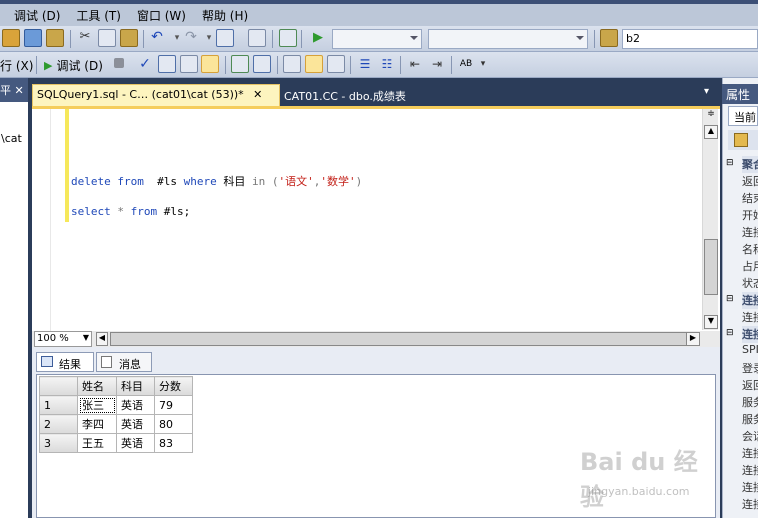 Image resolution: width=758 pixels, height=518 pixels. I want to click on client-statistics-icon, so click(262, 64).